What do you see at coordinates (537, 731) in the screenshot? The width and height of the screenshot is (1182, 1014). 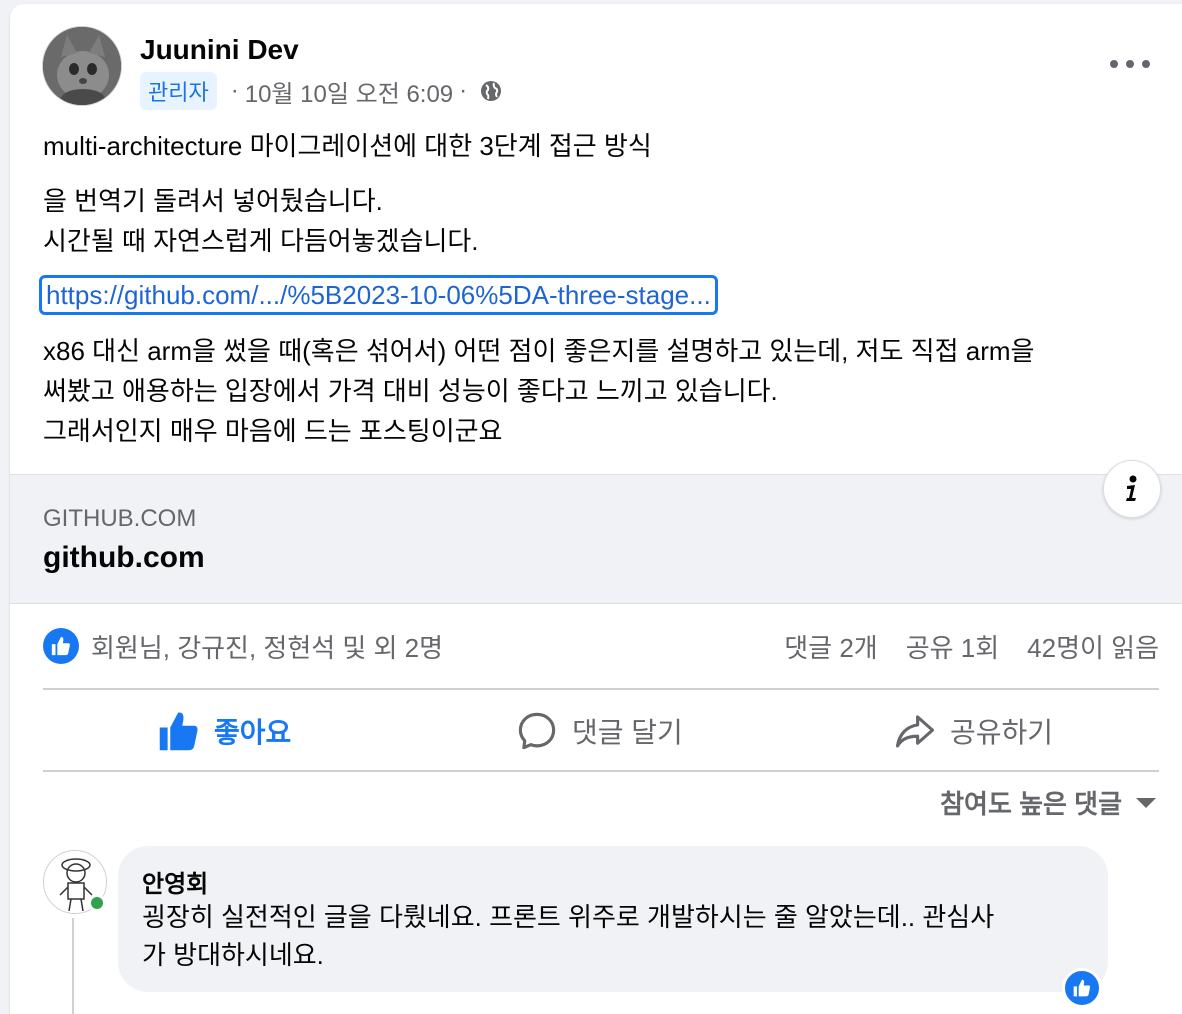 I see `comment-bubble-icon` at bounding box center [537, 731].